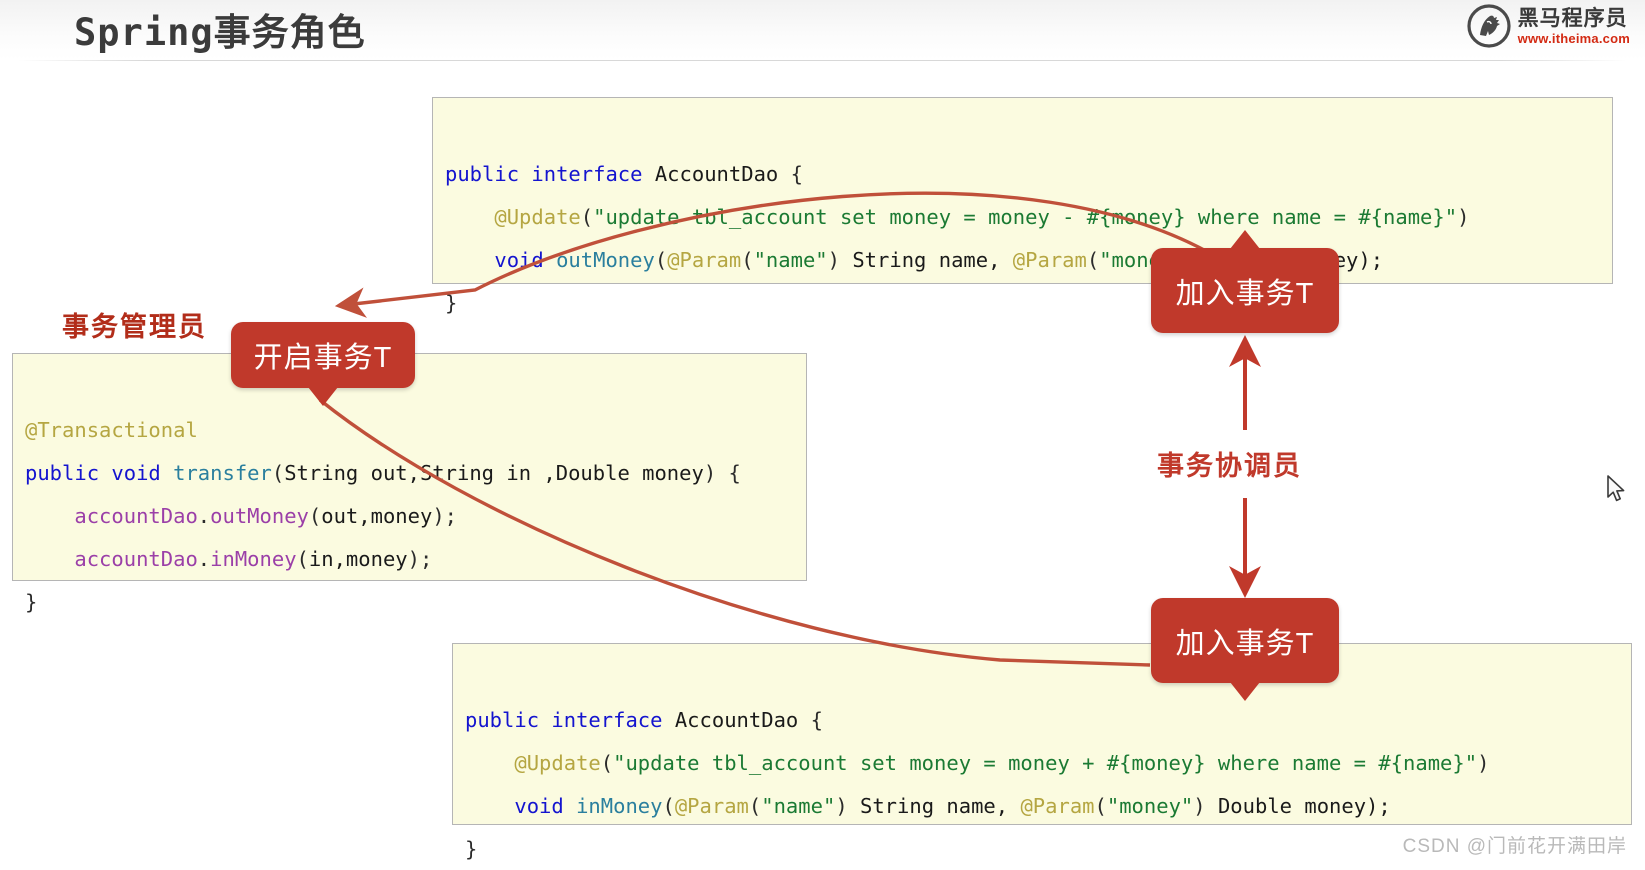  What do you see at coordinates (1245, 293) in the screenshot?
I see `callout-join-top-label: 加入事务T` at bounding box center [1245, 293].